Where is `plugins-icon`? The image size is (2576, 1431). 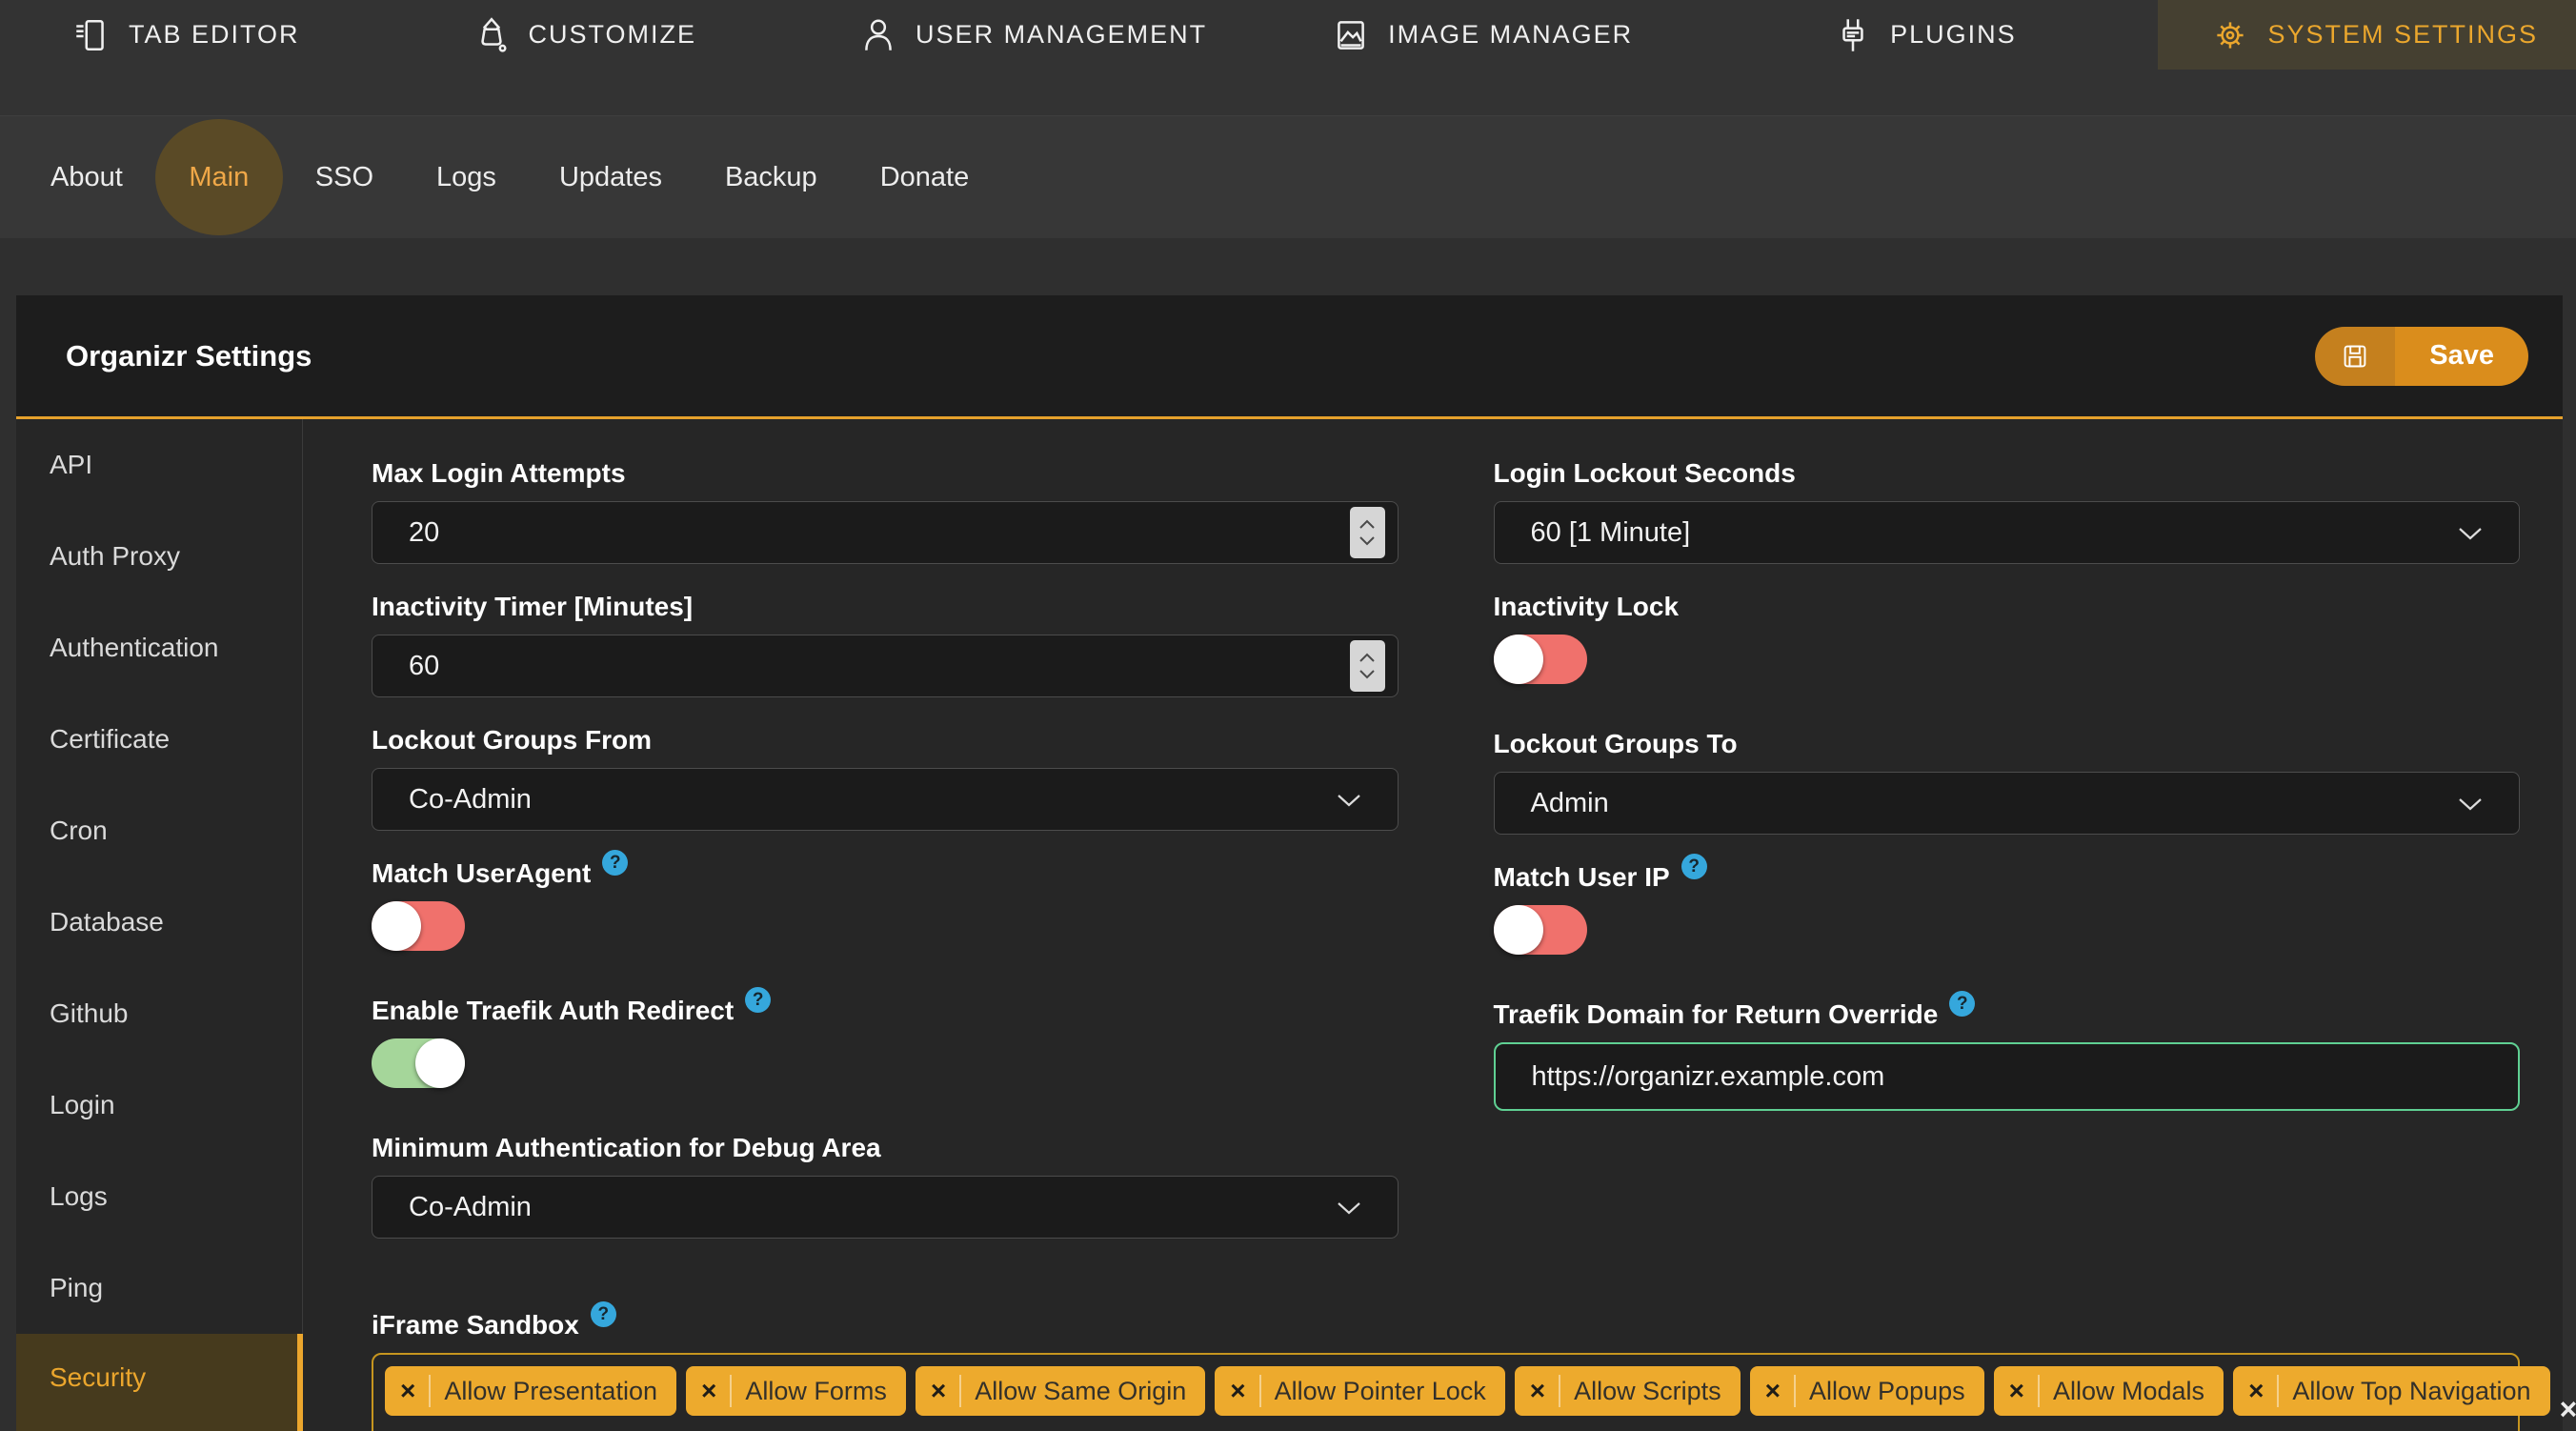
plugins-icon is located at coordinates (1852, 34).